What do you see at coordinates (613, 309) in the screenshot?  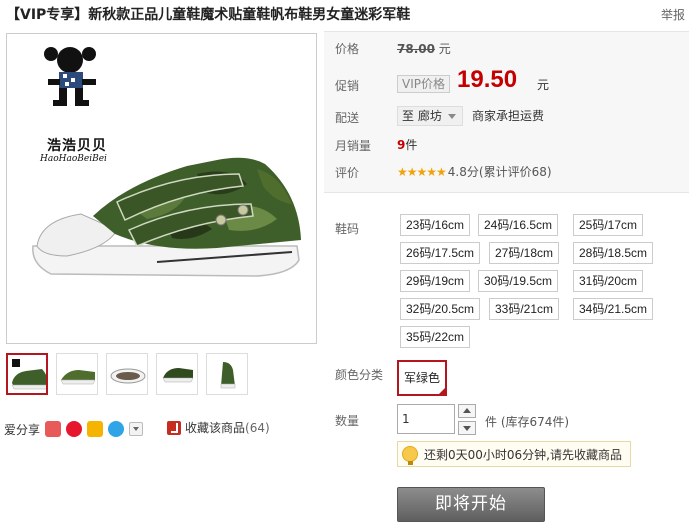 I see `size-option: 34码/21.5cm` at bounding box center [613, 309].